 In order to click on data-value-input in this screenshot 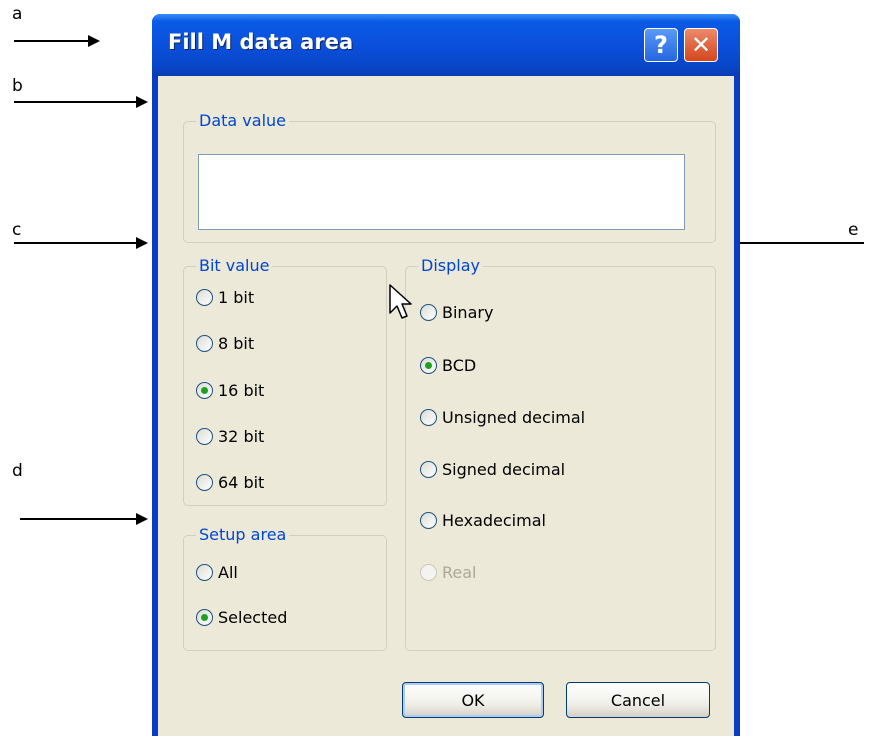, I will do `click(441, 192)`.